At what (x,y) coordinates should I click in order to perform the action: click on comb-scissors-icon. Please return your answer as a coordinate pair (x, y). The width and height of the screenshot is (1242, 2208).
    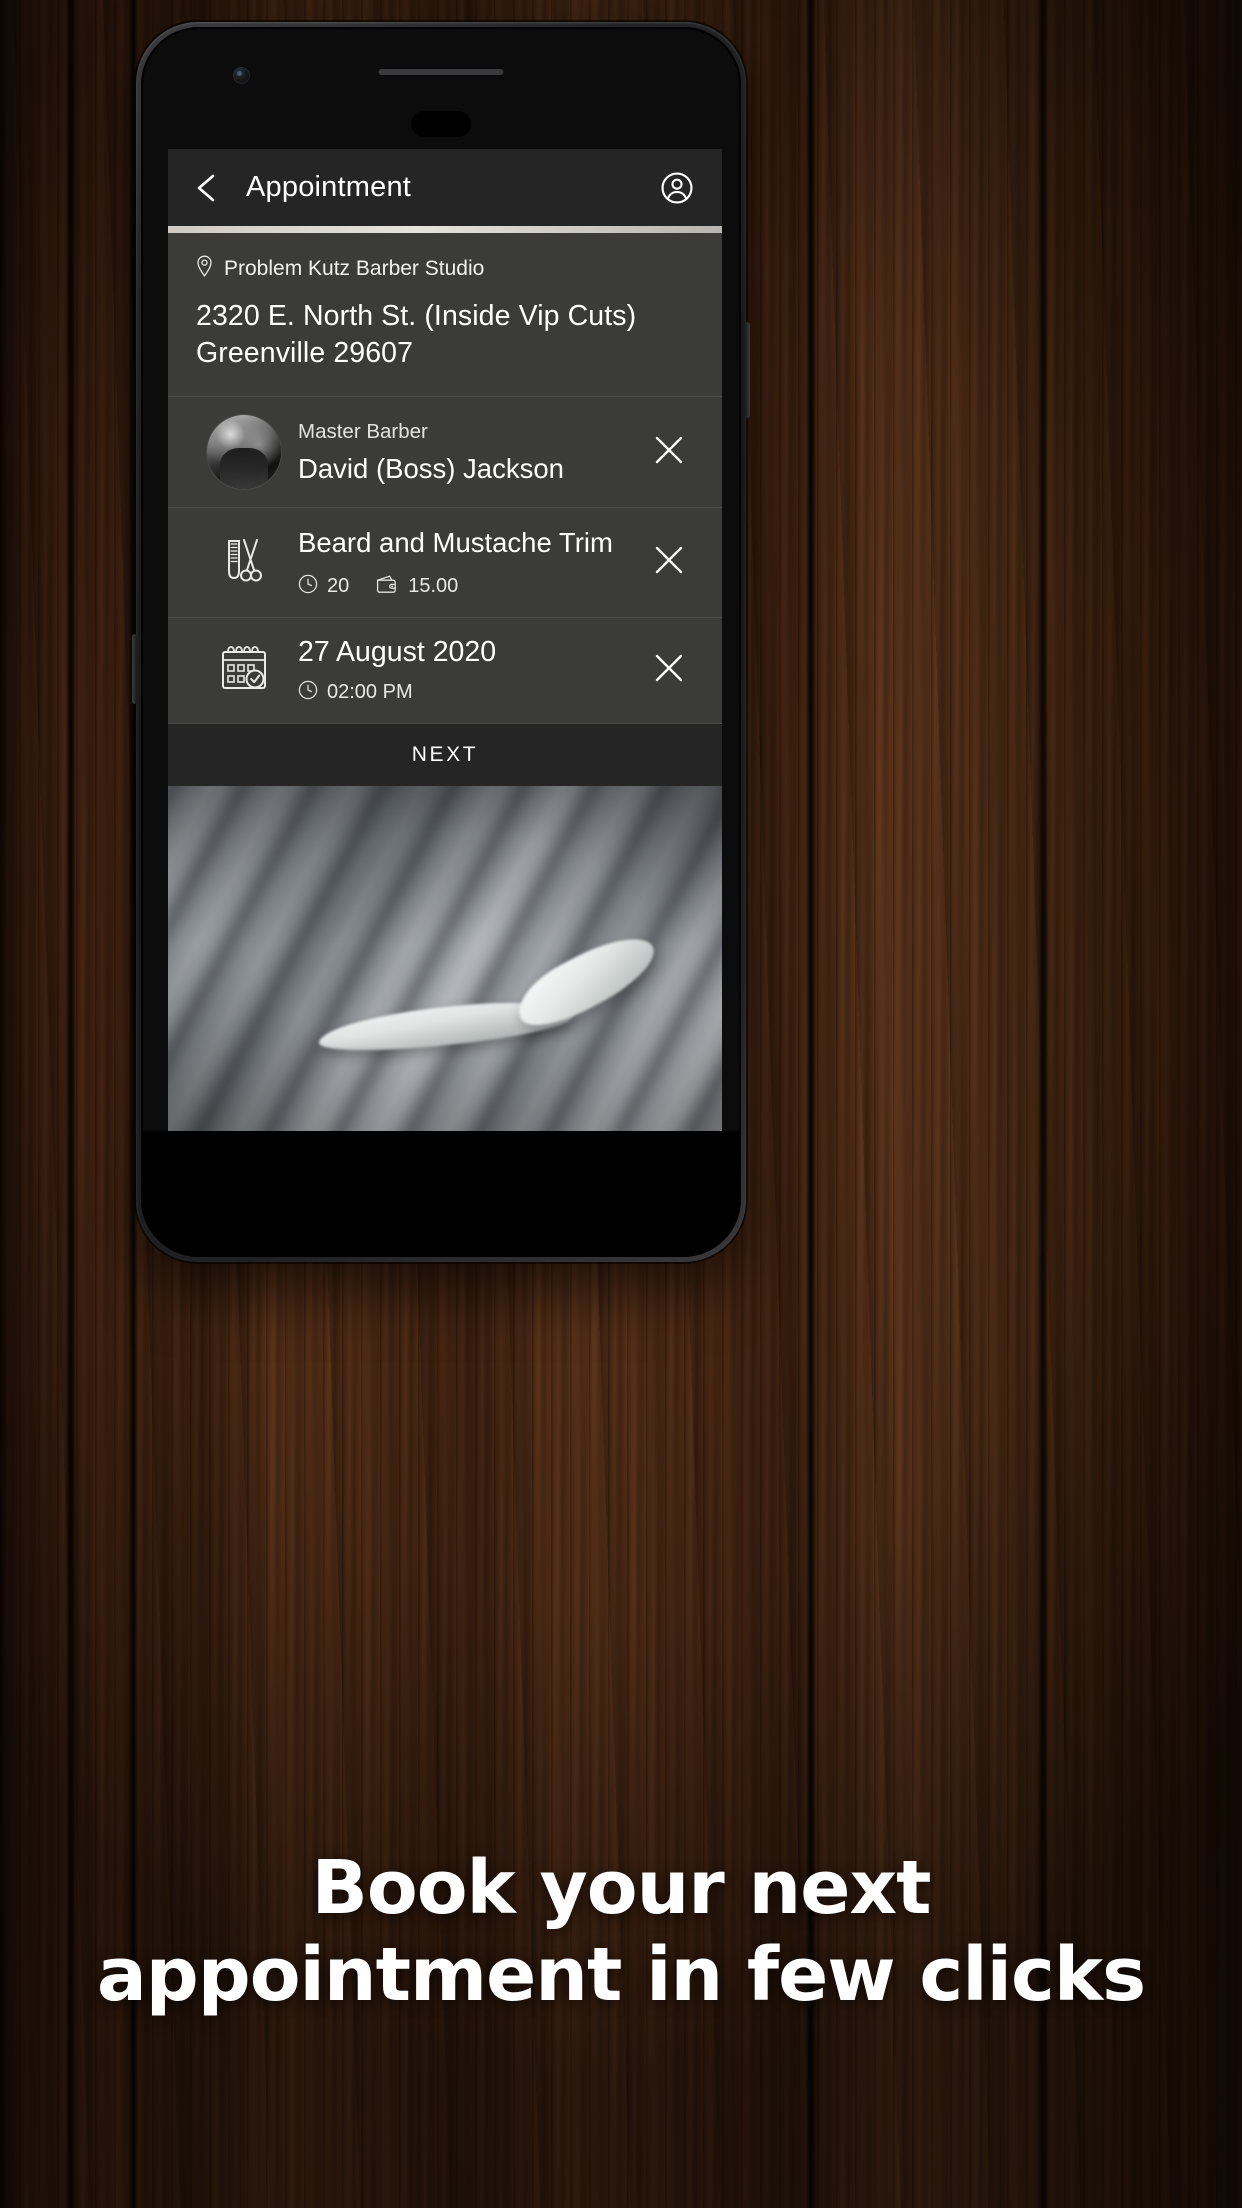
    Looking at the image, I should click on (244, 562).